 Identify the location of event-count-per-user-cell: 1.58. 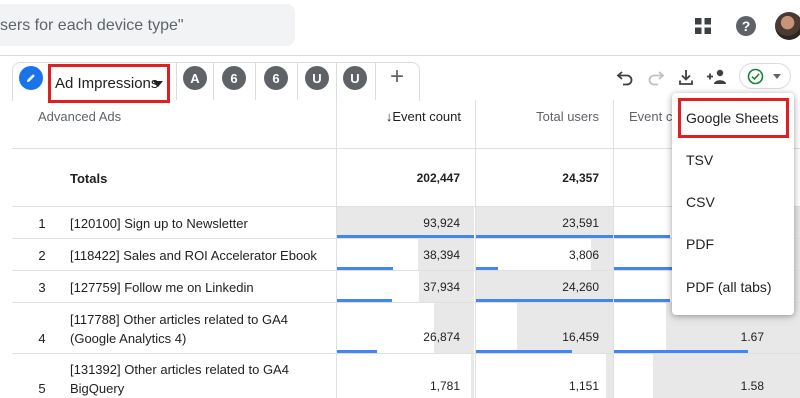
(707, 376).